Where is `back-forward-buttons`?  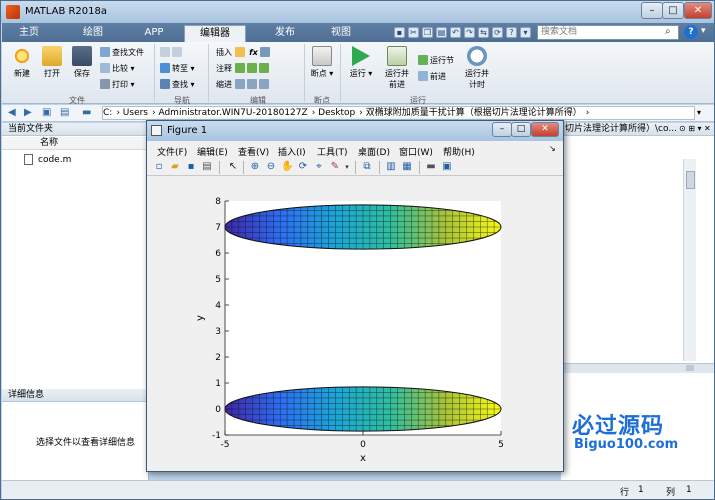
back-forward-buttons is located at coordinates (172, 52).